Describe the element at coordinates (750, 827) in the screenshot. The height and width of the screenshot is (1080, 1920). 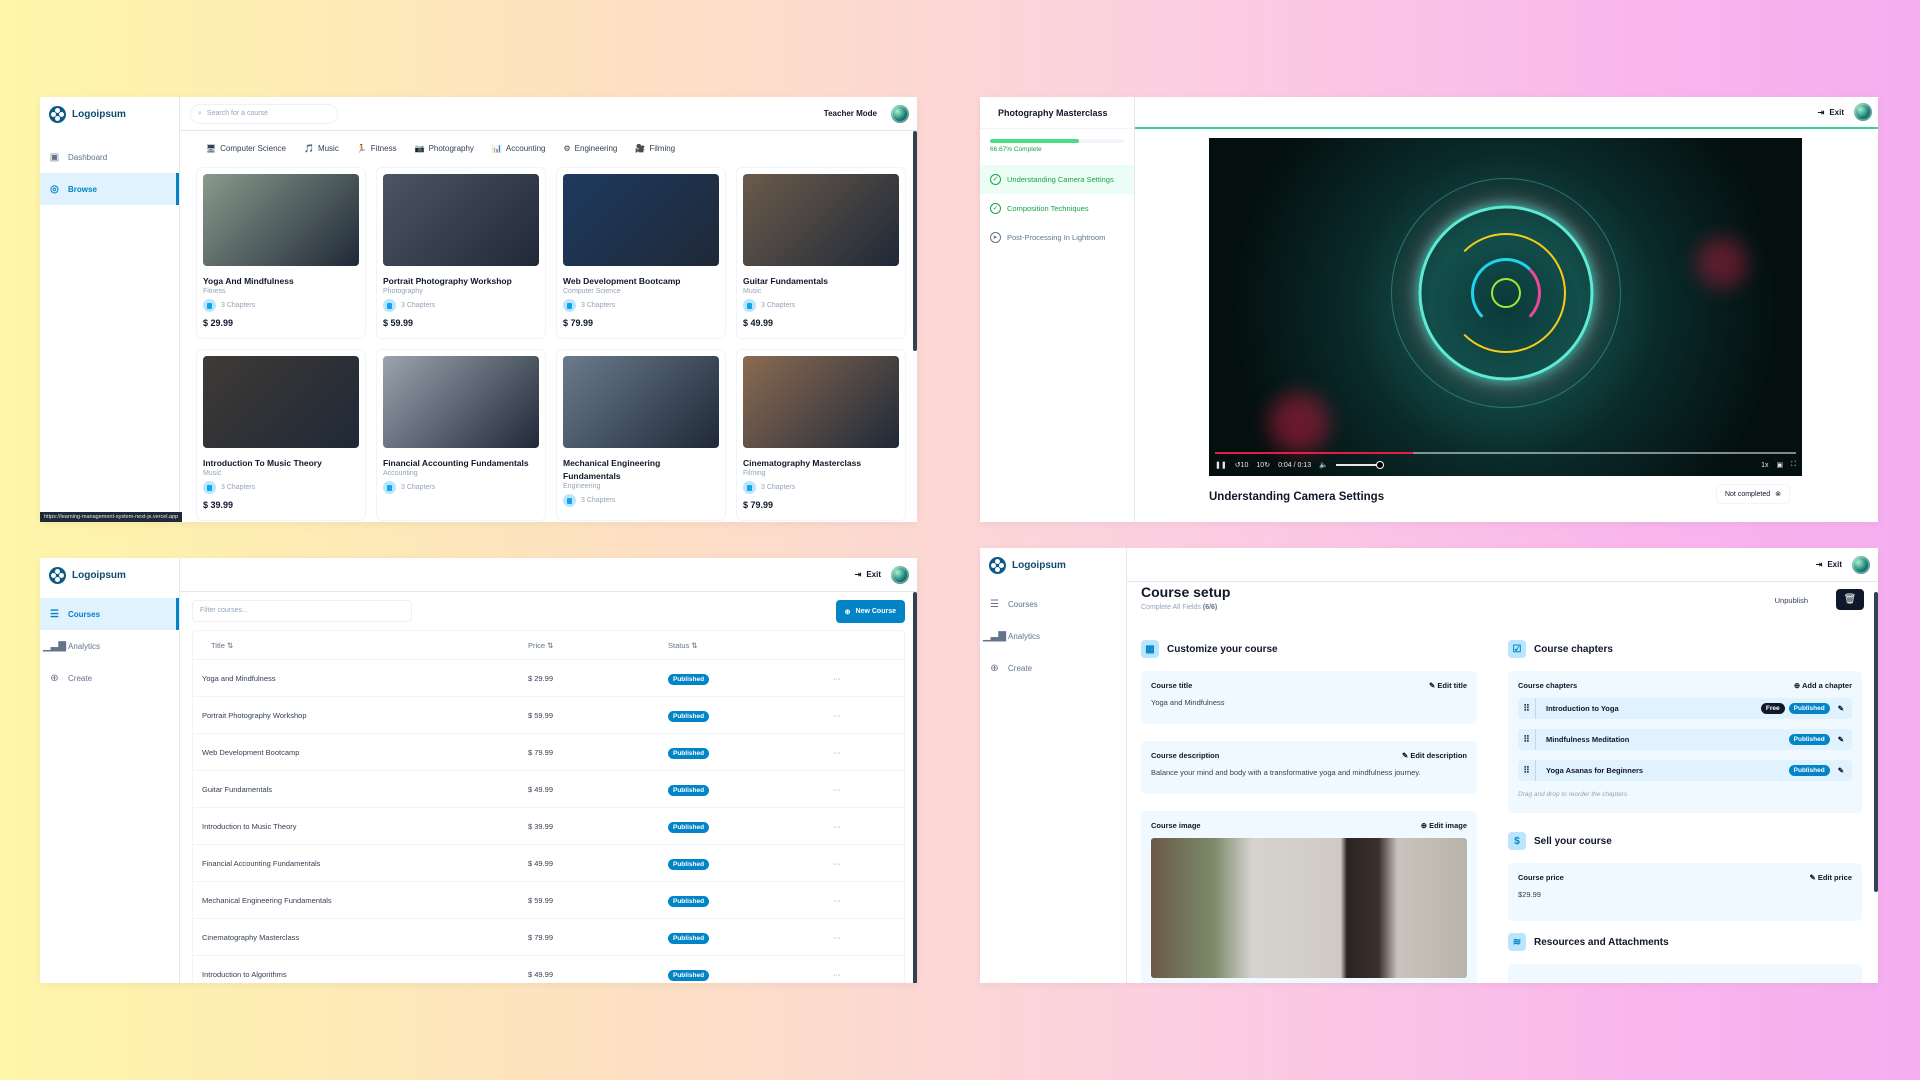
I see `row-status: Published` at that location.